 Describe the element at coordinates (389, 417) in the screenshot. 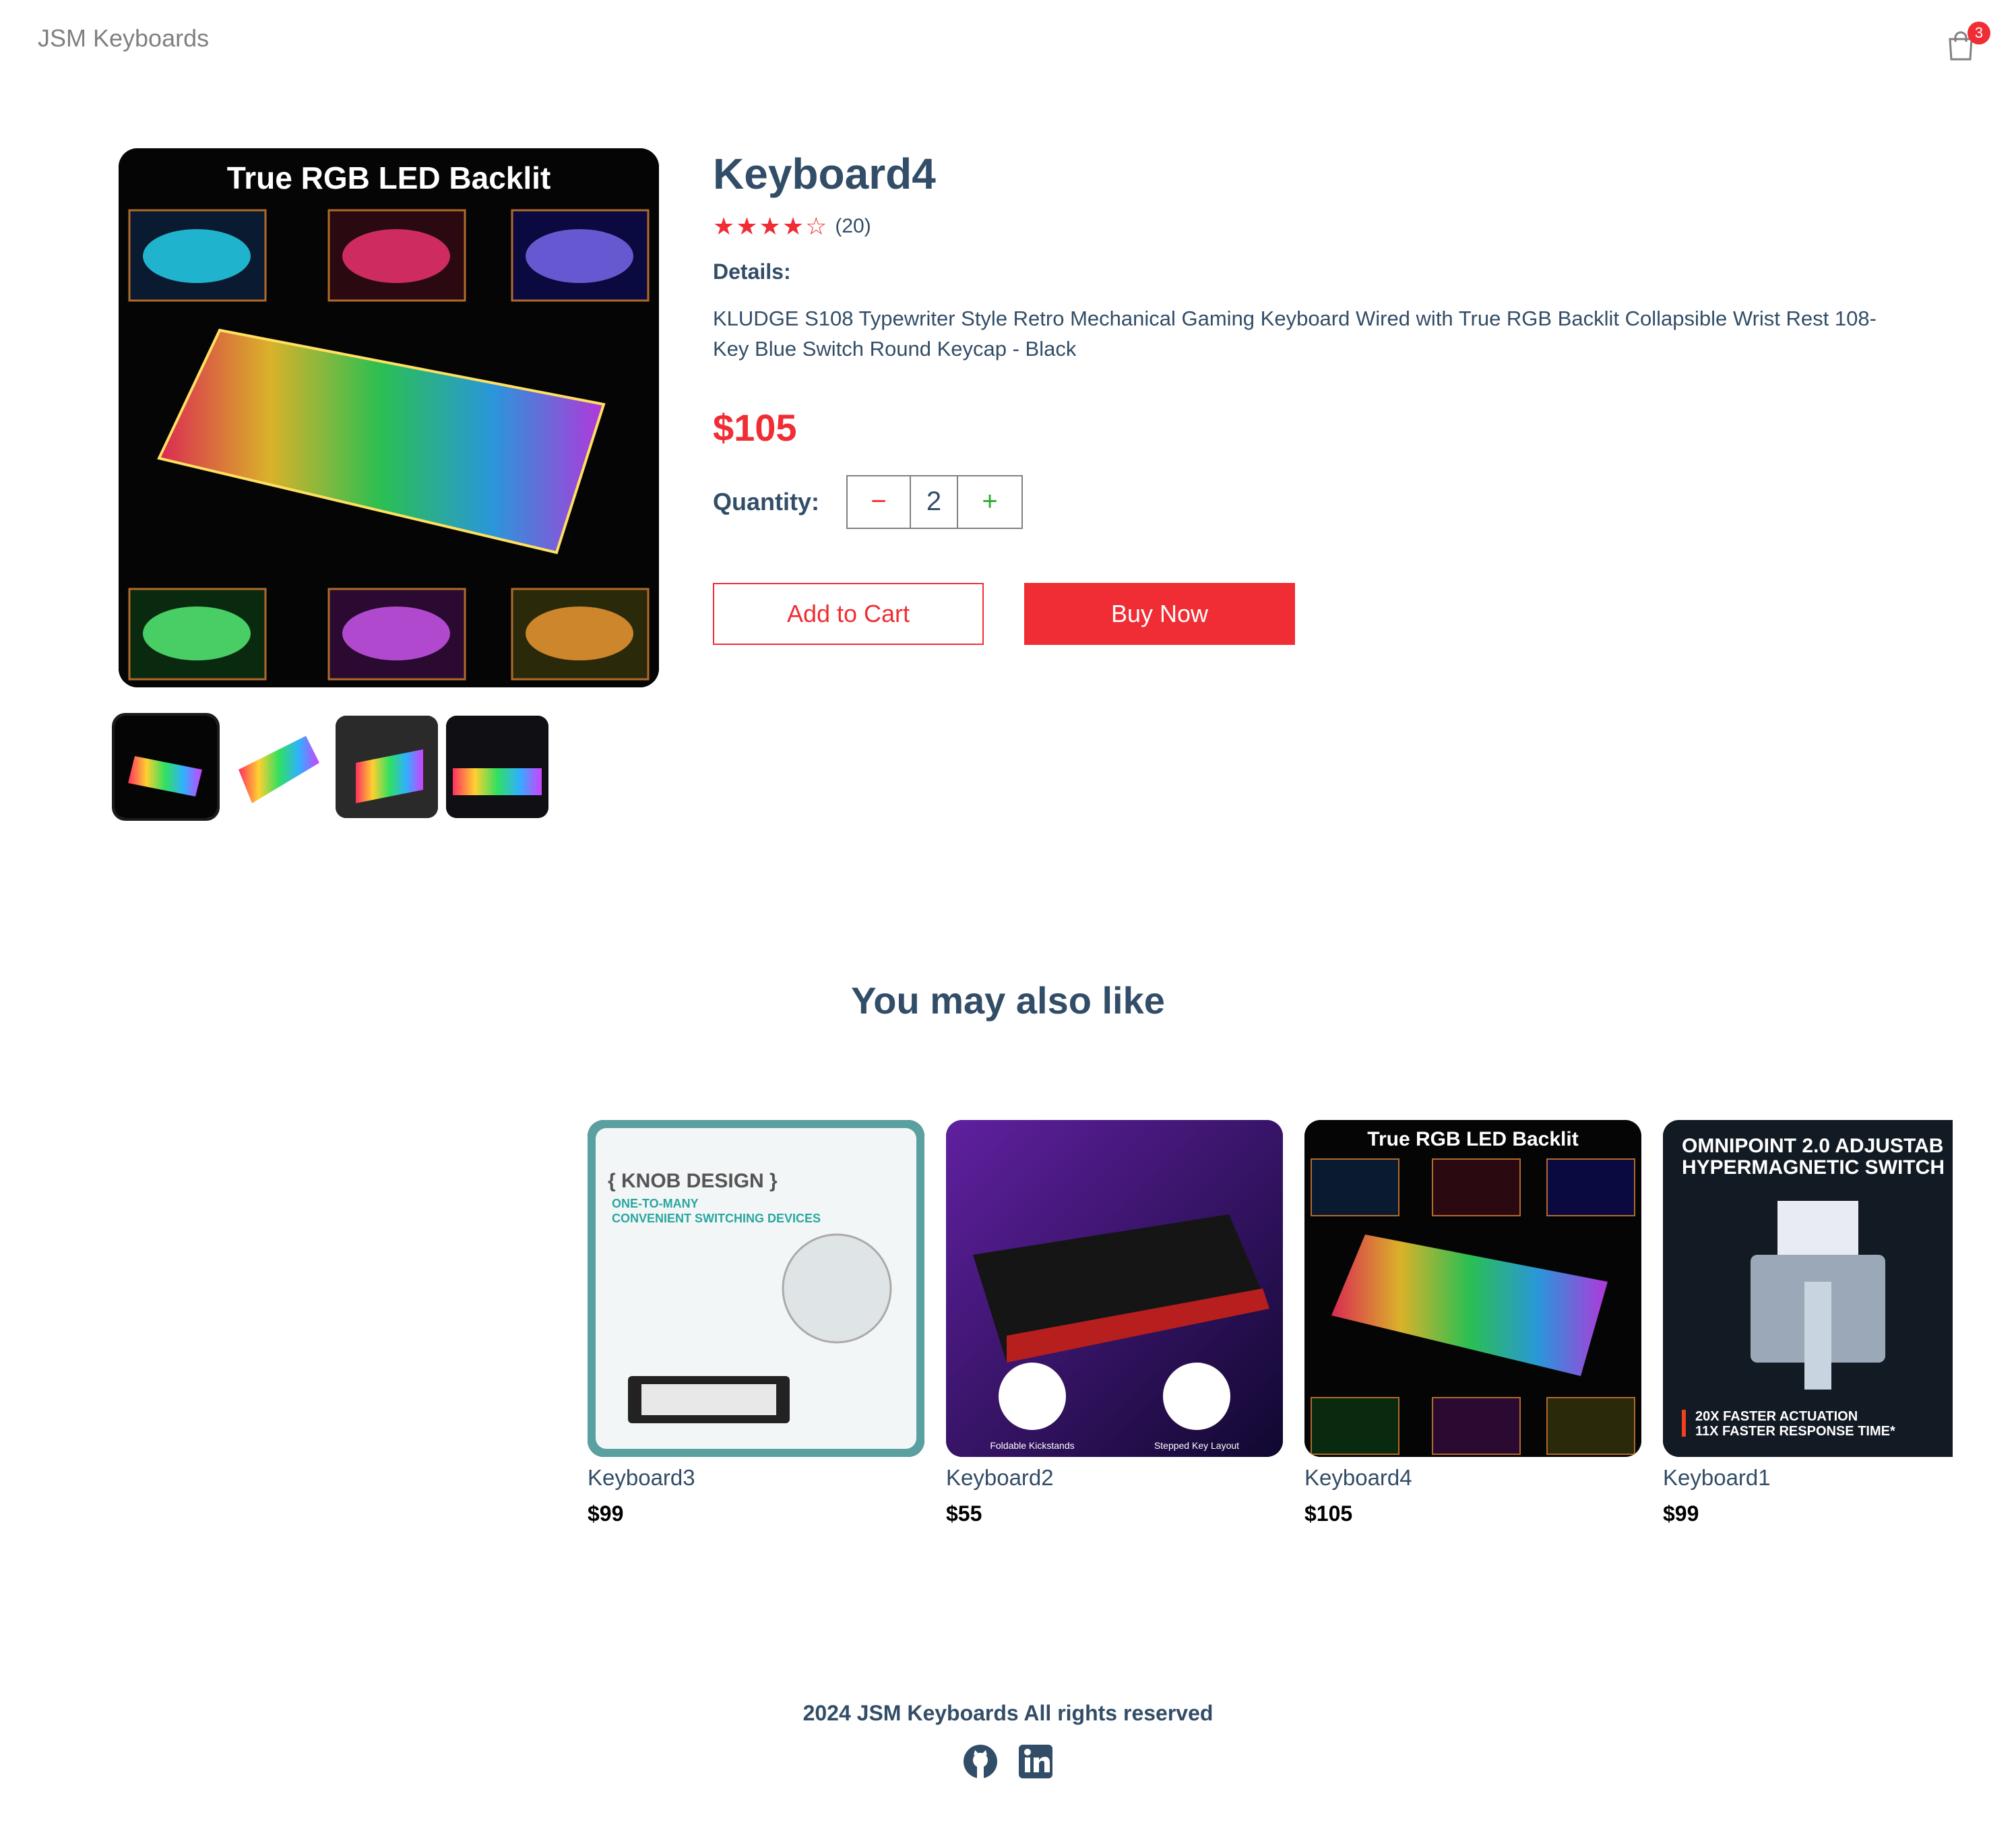

I see `product-main-image: True RGB LED Backlit` at that location.